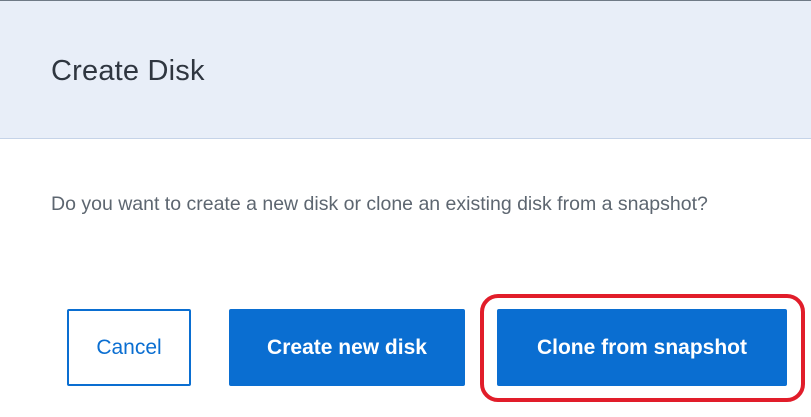 This screenshot has height=417, width=811. What do you see at coordinates (129, 347) in the screenshot?
I see `cancel-button: Cancel` at bounding box center [129, 347].